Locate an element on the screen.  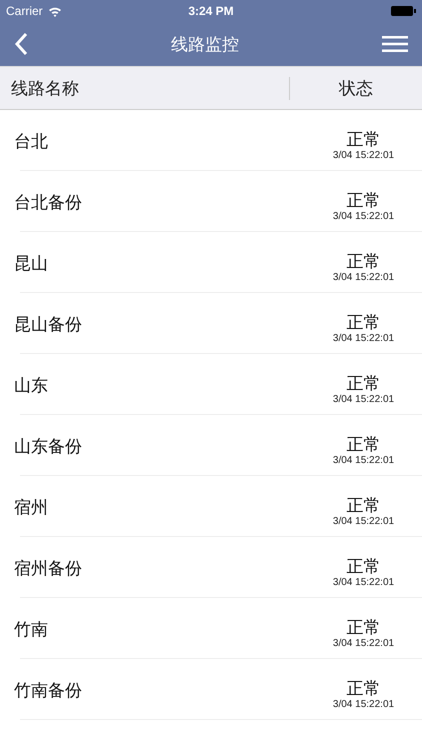
battery-icon is located at coordinates (403, 11).